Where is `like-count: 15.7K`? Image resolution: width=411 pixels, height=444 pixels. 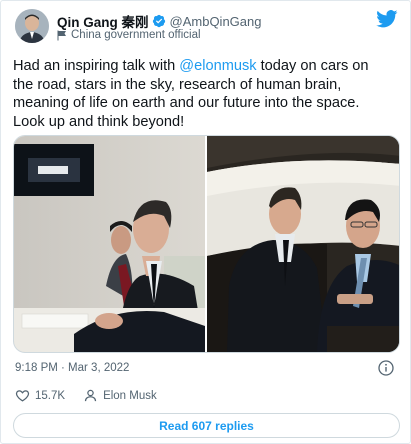
like-count: 15.7K is located at coordinates (50, 395).